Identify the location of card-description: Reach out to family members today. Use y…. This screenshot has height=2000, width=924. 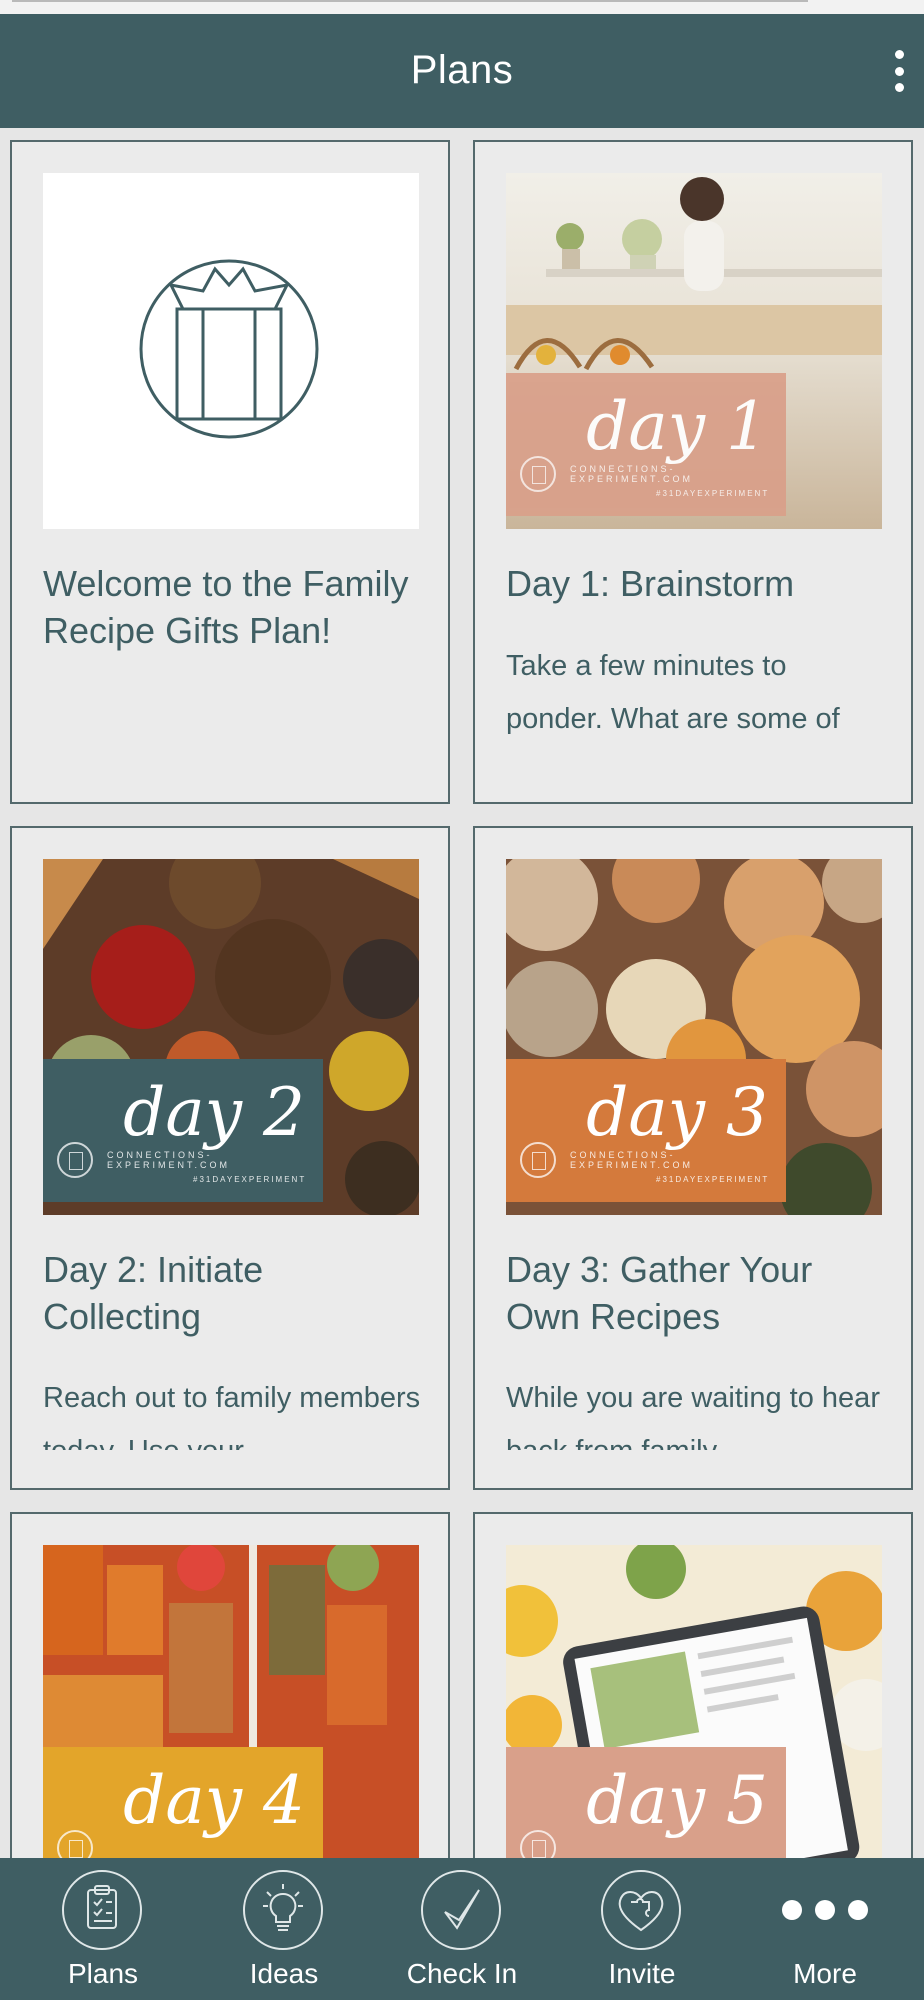
(232, 1416).